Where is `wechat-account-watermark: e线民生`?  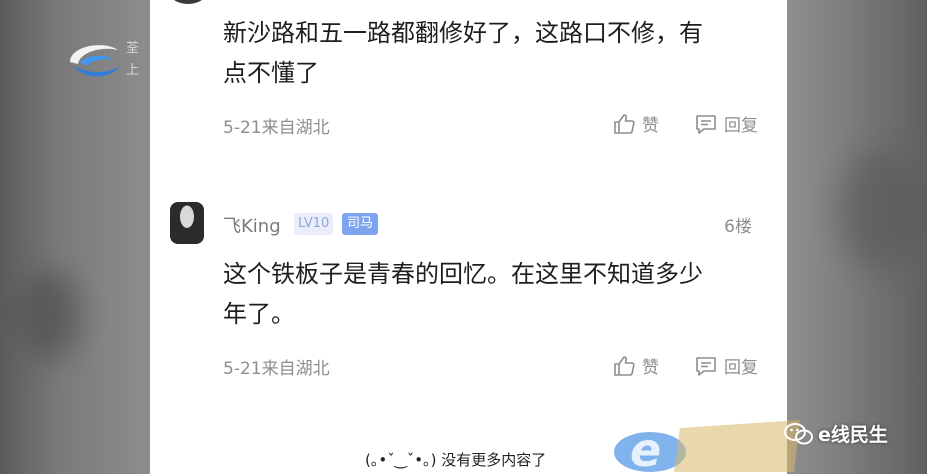
wechat-account-watermark: e线民生 is located at coordinates (836, 433).